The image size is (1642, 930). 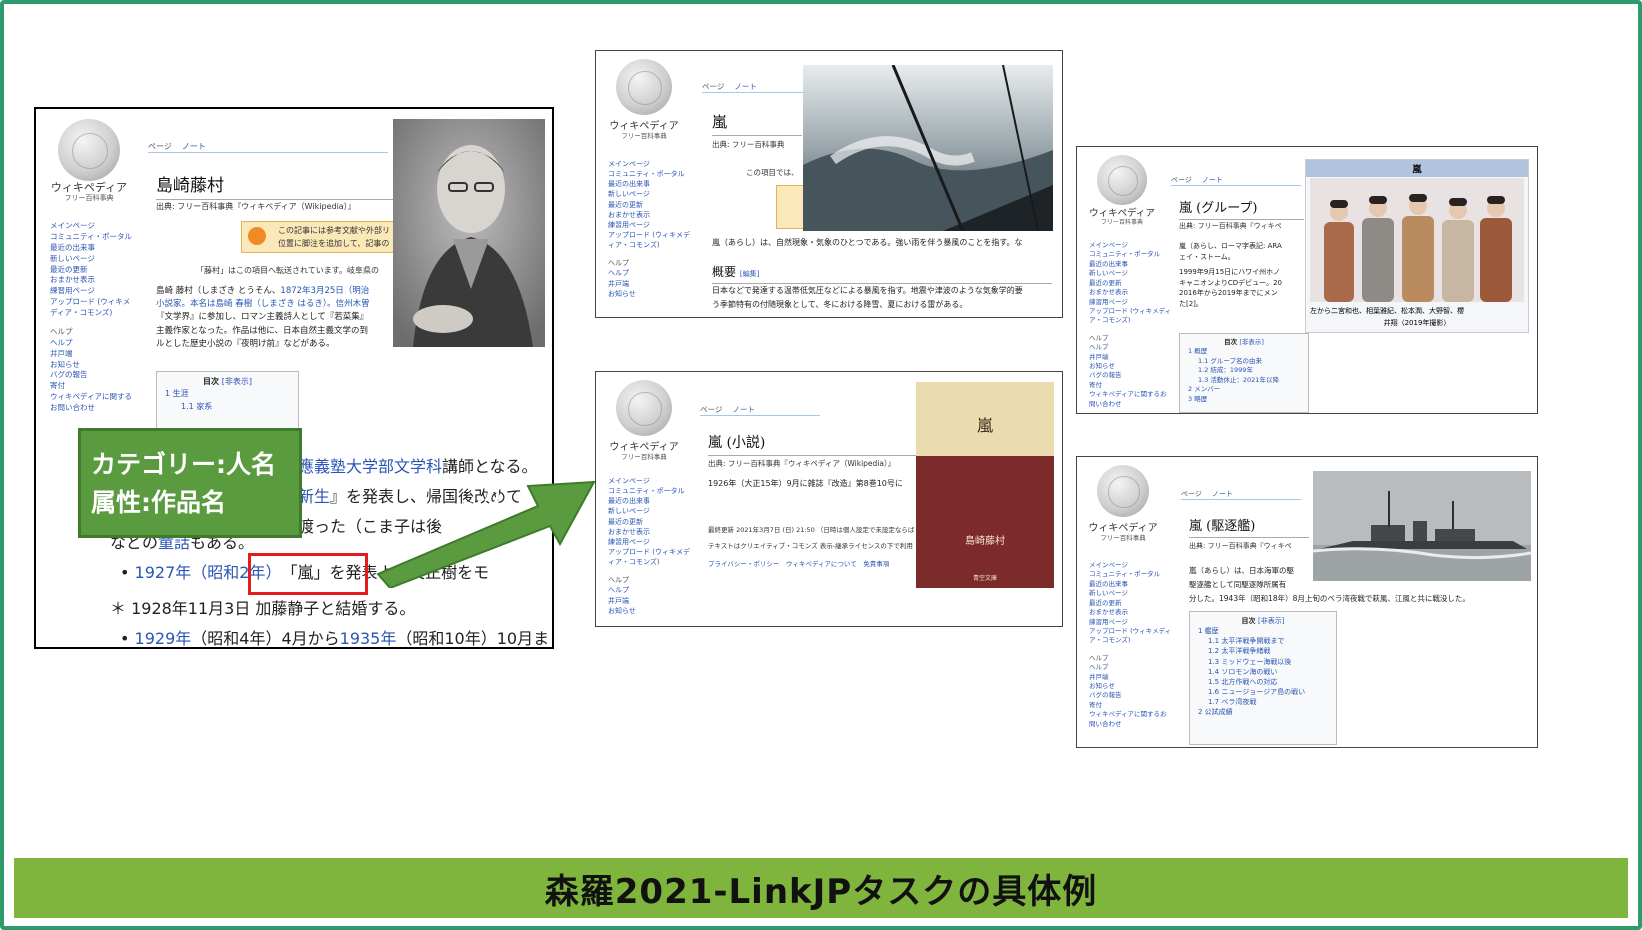 I want to click on toc-item: 1.6 ニュージョージア島の戦い, so click(x=1263, y=692).